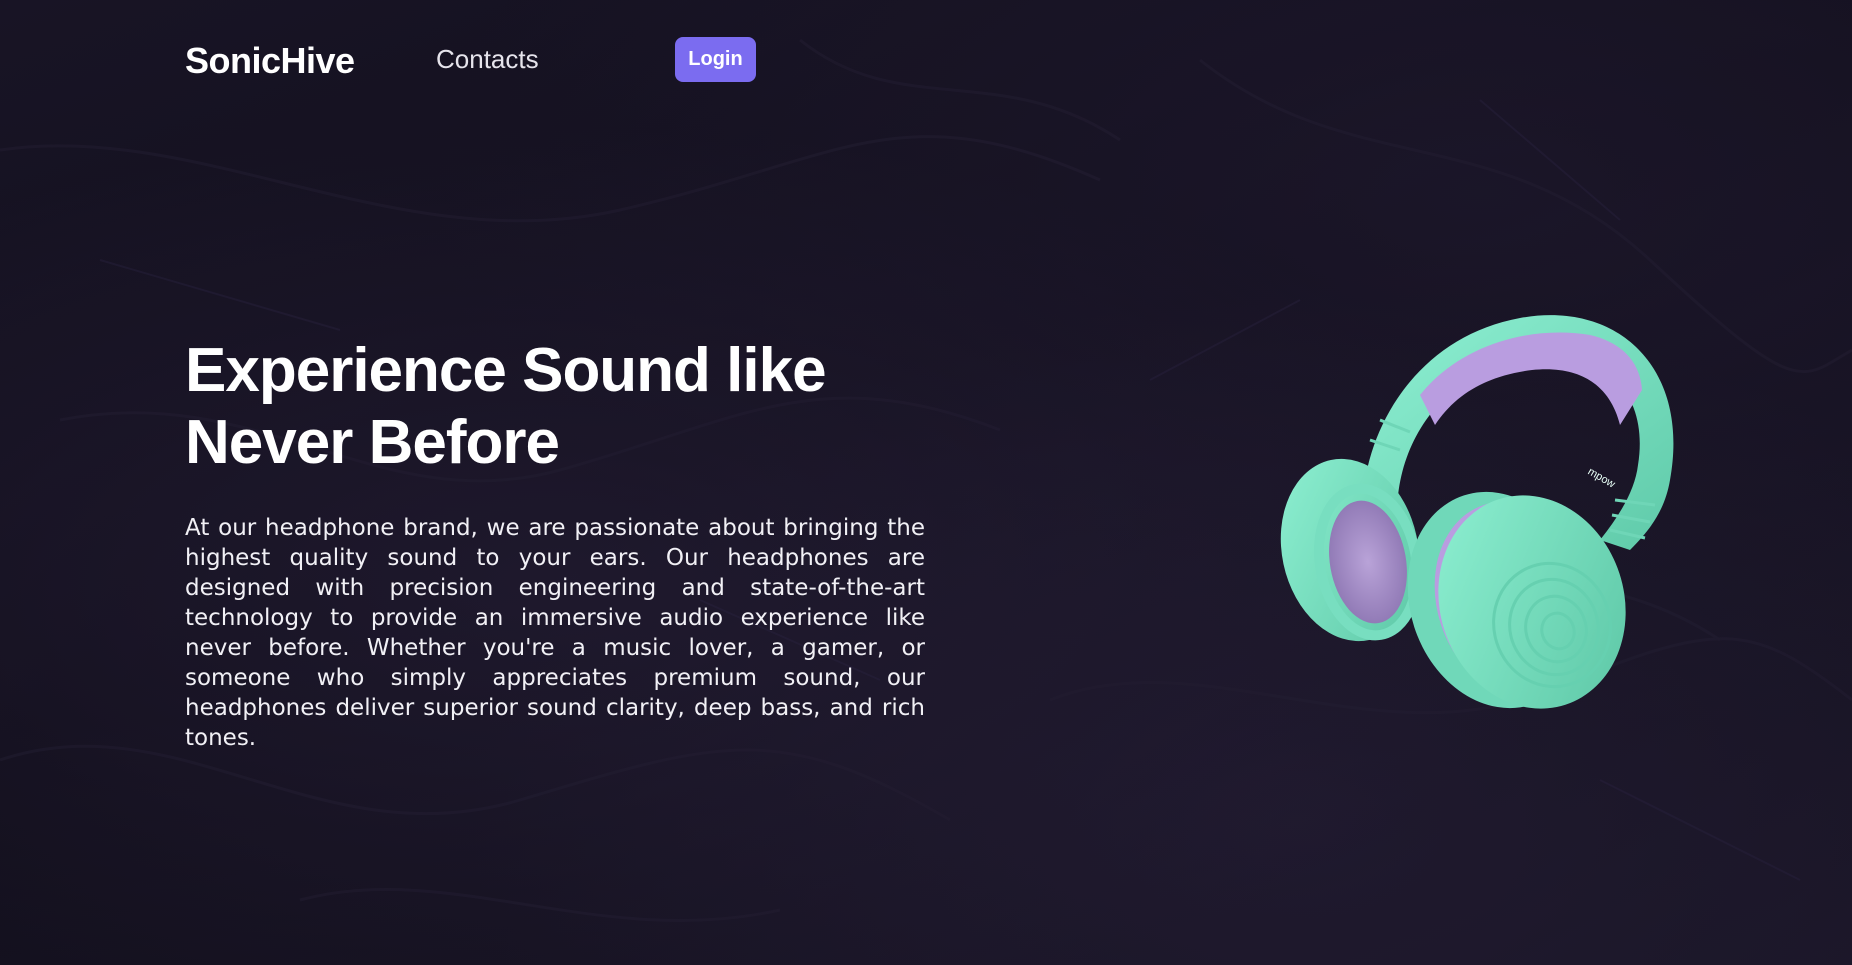  Describe the element at coordinates (372, 442) in the screenshot. I see `hero-title-line-2: Never Before` at that location.